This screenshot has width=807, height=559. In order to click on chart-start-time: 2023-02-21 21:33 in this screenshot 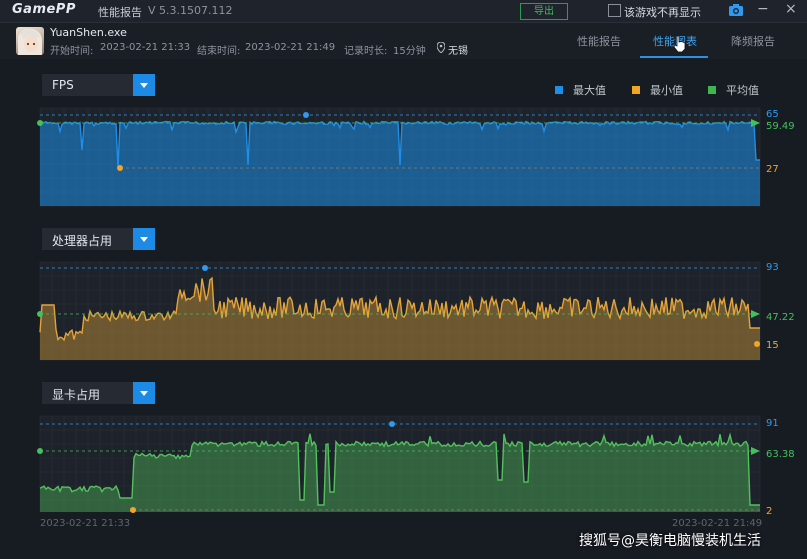, I will do `click(85, 523)`.